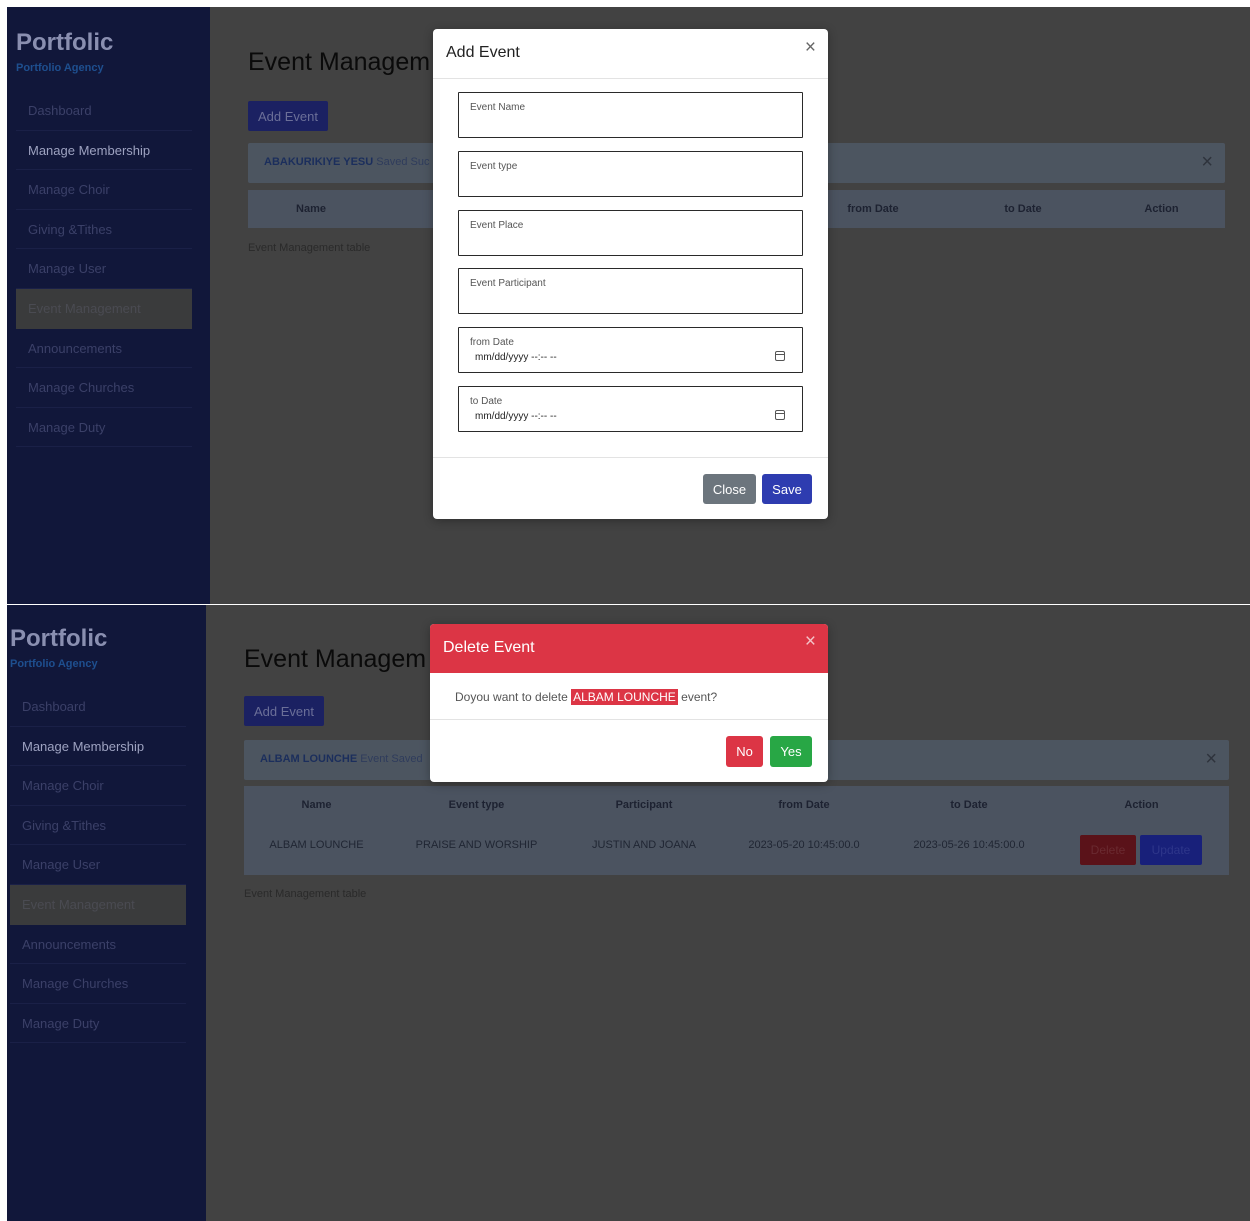 The width and height of the screenshot is (1250, 1221). I want to click on update-button: Update, so click(1171, 850).